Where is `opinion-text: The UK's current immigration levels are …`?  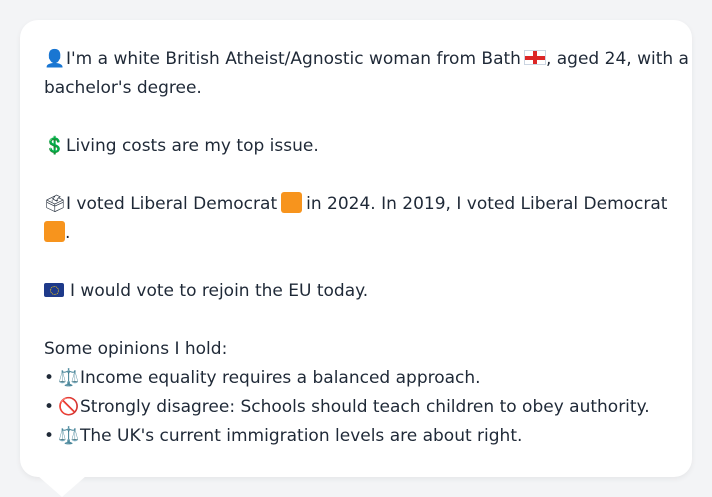 opinion-text: The UK's current immigration levels are … is located at coordinates (301, 436).